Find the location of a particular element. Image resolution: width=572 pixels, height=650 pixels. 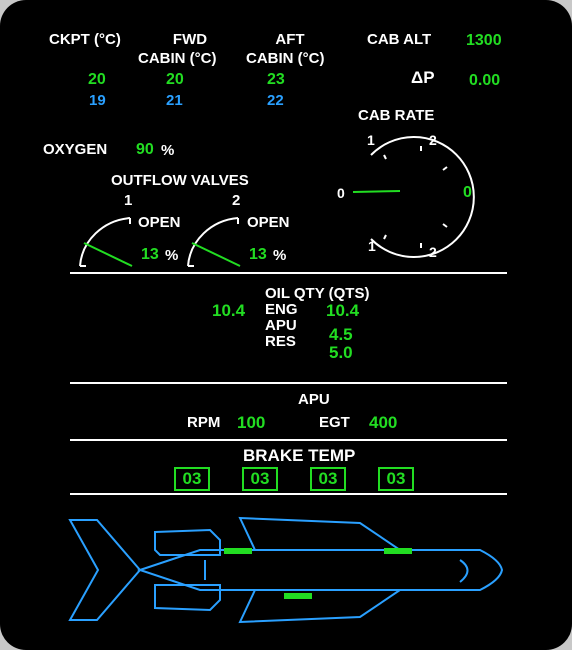

outflow-valve-1-needle is located at coordinates (108, 254).